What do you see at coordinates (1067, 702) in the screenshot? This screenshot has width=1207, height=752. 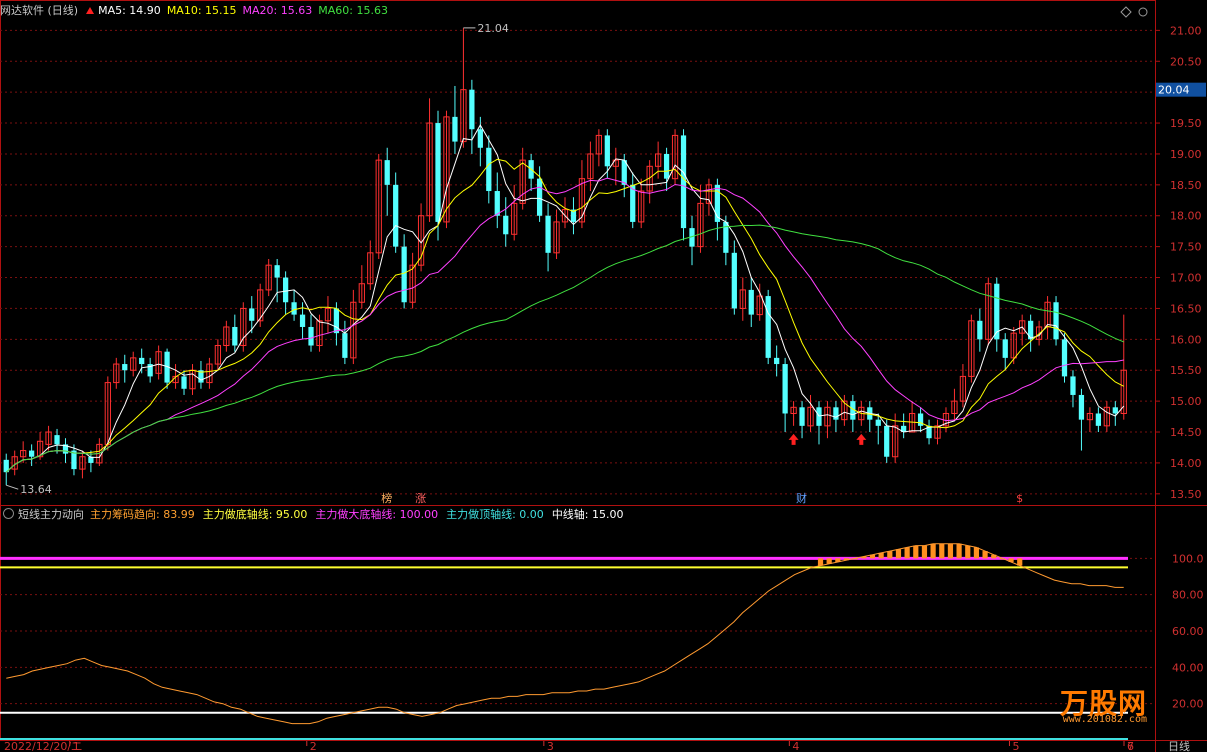 I see `logo: 万股网 www.201082.com` at bounding box center [1067, 702].